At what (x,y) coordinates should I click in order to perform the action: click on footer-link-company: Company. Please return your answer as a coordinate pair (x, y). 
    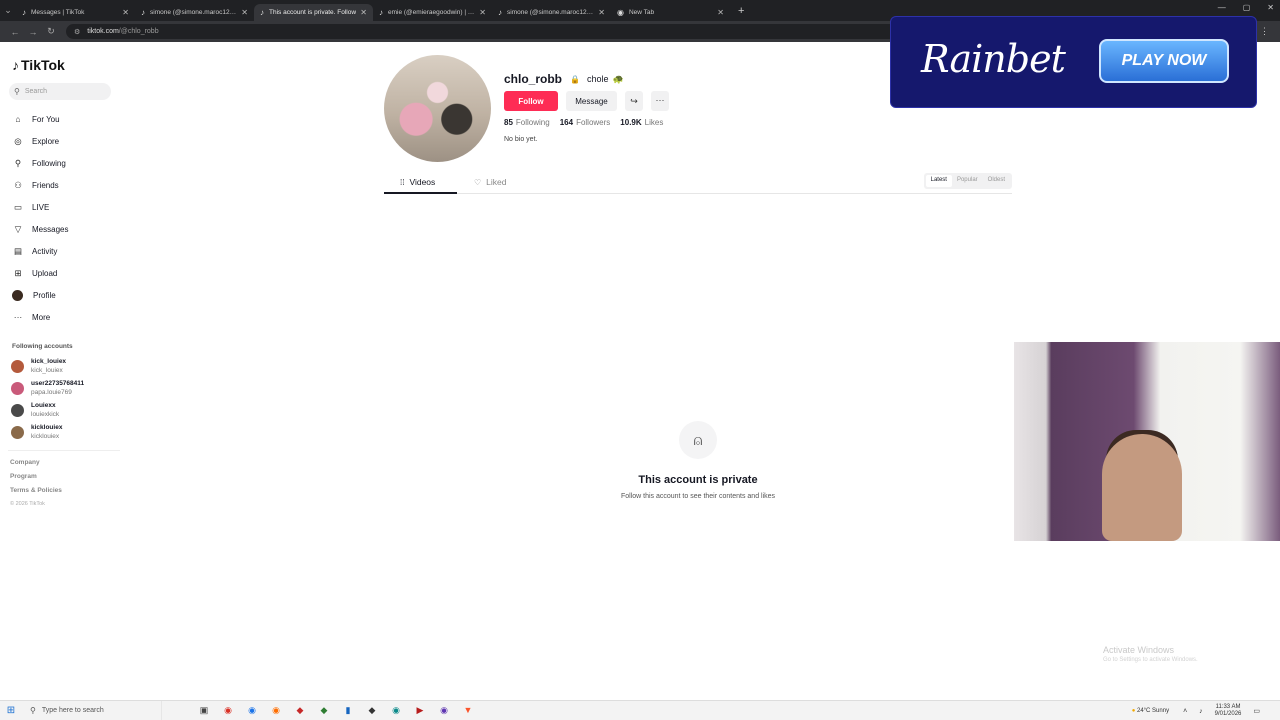
    Looking at the image, I should click on (36, 466).